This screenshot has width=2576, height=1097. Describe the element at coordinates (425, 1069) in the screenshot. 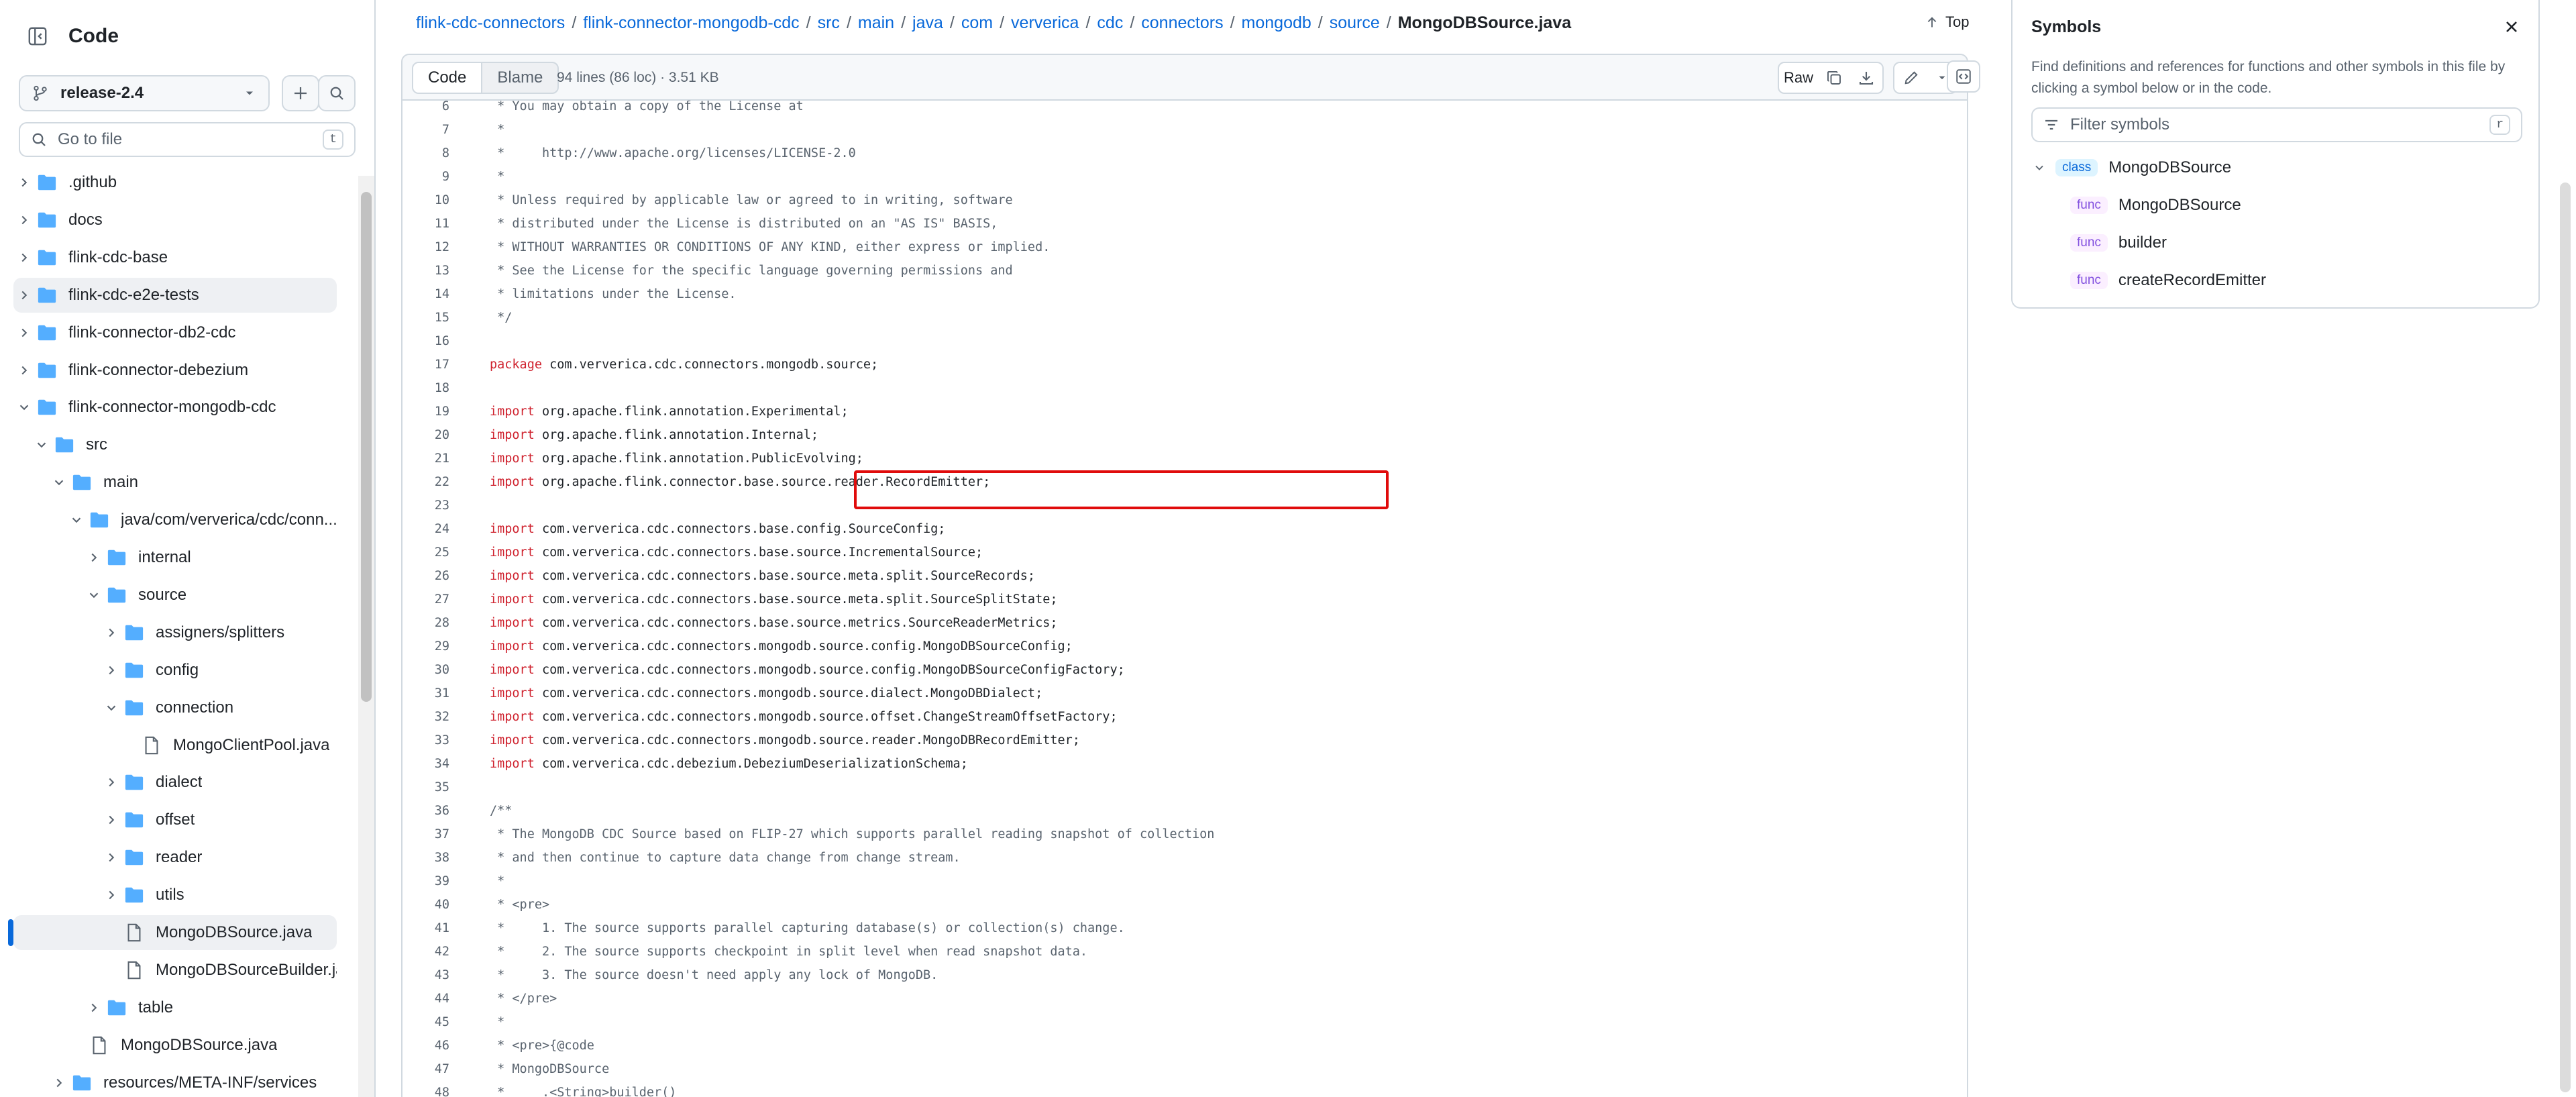

I see `line-number: 47` at that location.